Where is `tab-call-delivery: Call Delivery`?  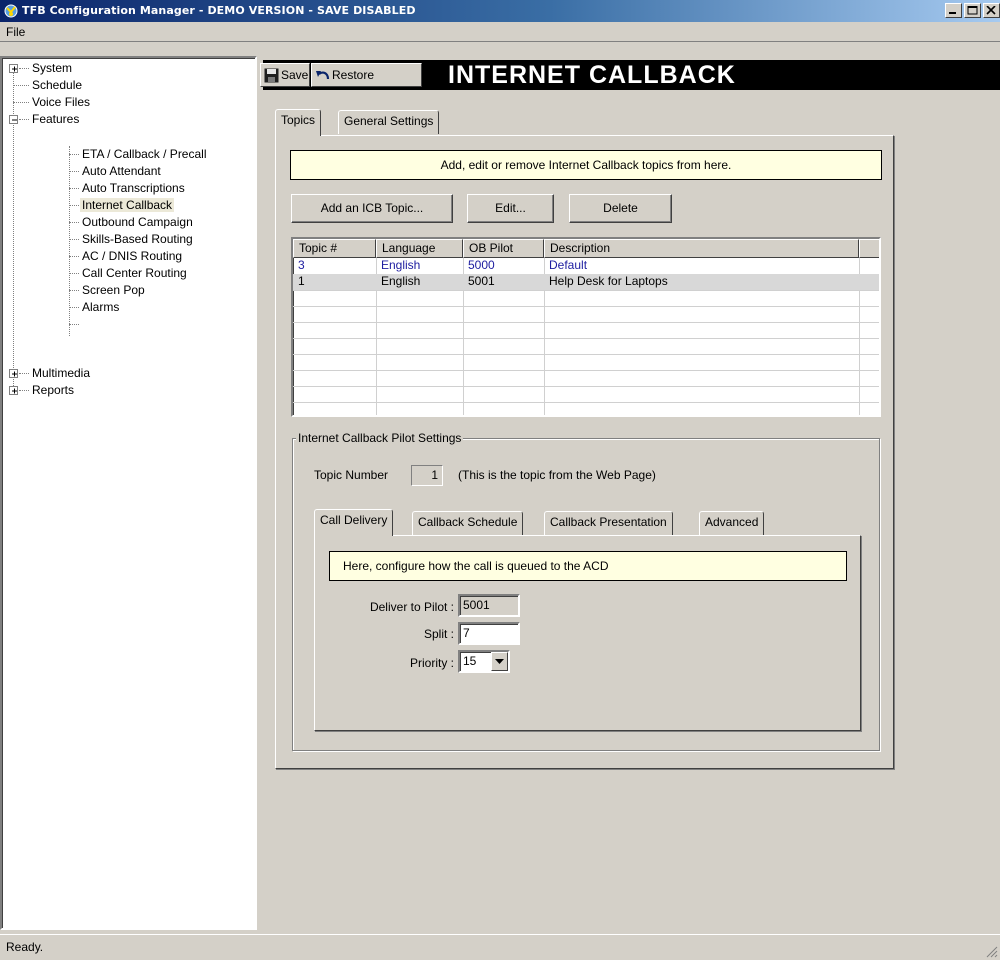
tab-call-delivery: Call Delivery is located at coordinates (354, 522).